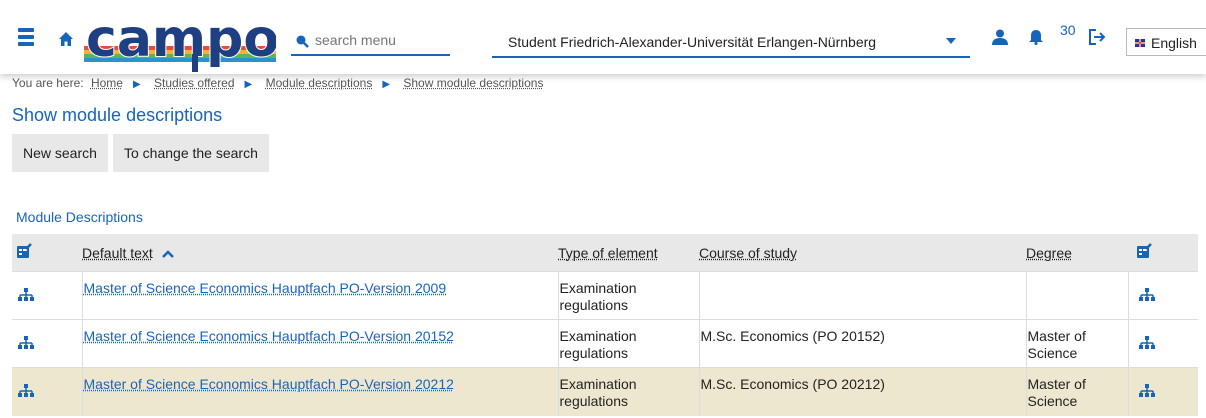 This screenshot has height=418, width=1206. What do you see at coordinates (473, 83) in the screenshot?
I see `breadcrumb-show-module-descriptions: Show module descriptions` at bounding box center [473, 83].